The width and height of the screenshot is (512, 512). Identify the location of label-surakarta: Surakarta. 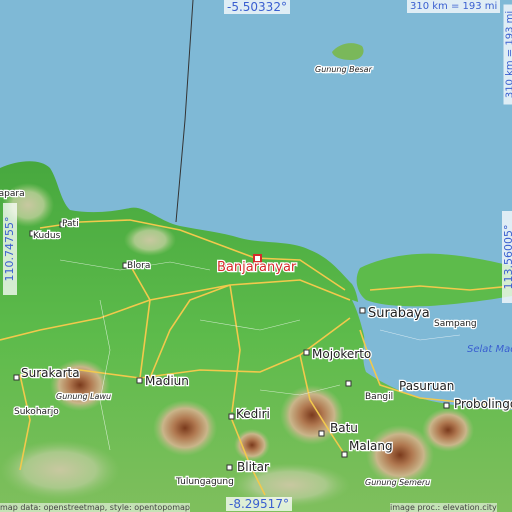
(50, 373).